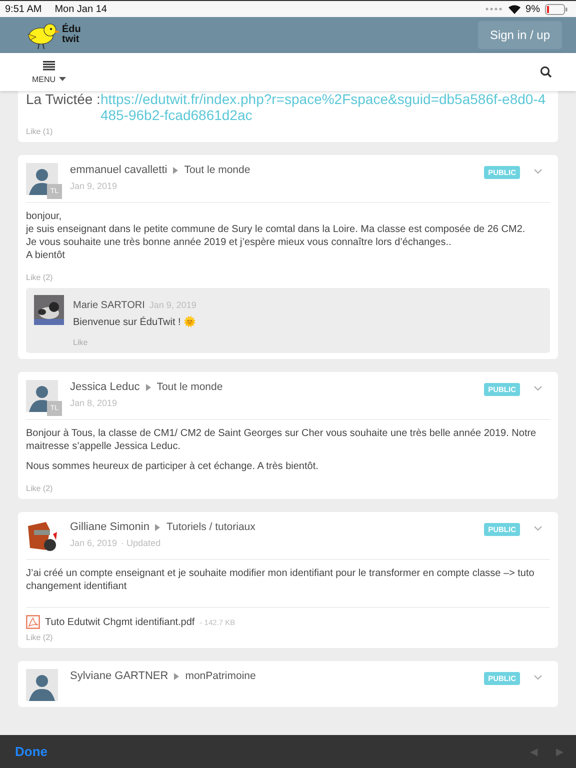  I want to click on battery-icon, so click(556, 9).